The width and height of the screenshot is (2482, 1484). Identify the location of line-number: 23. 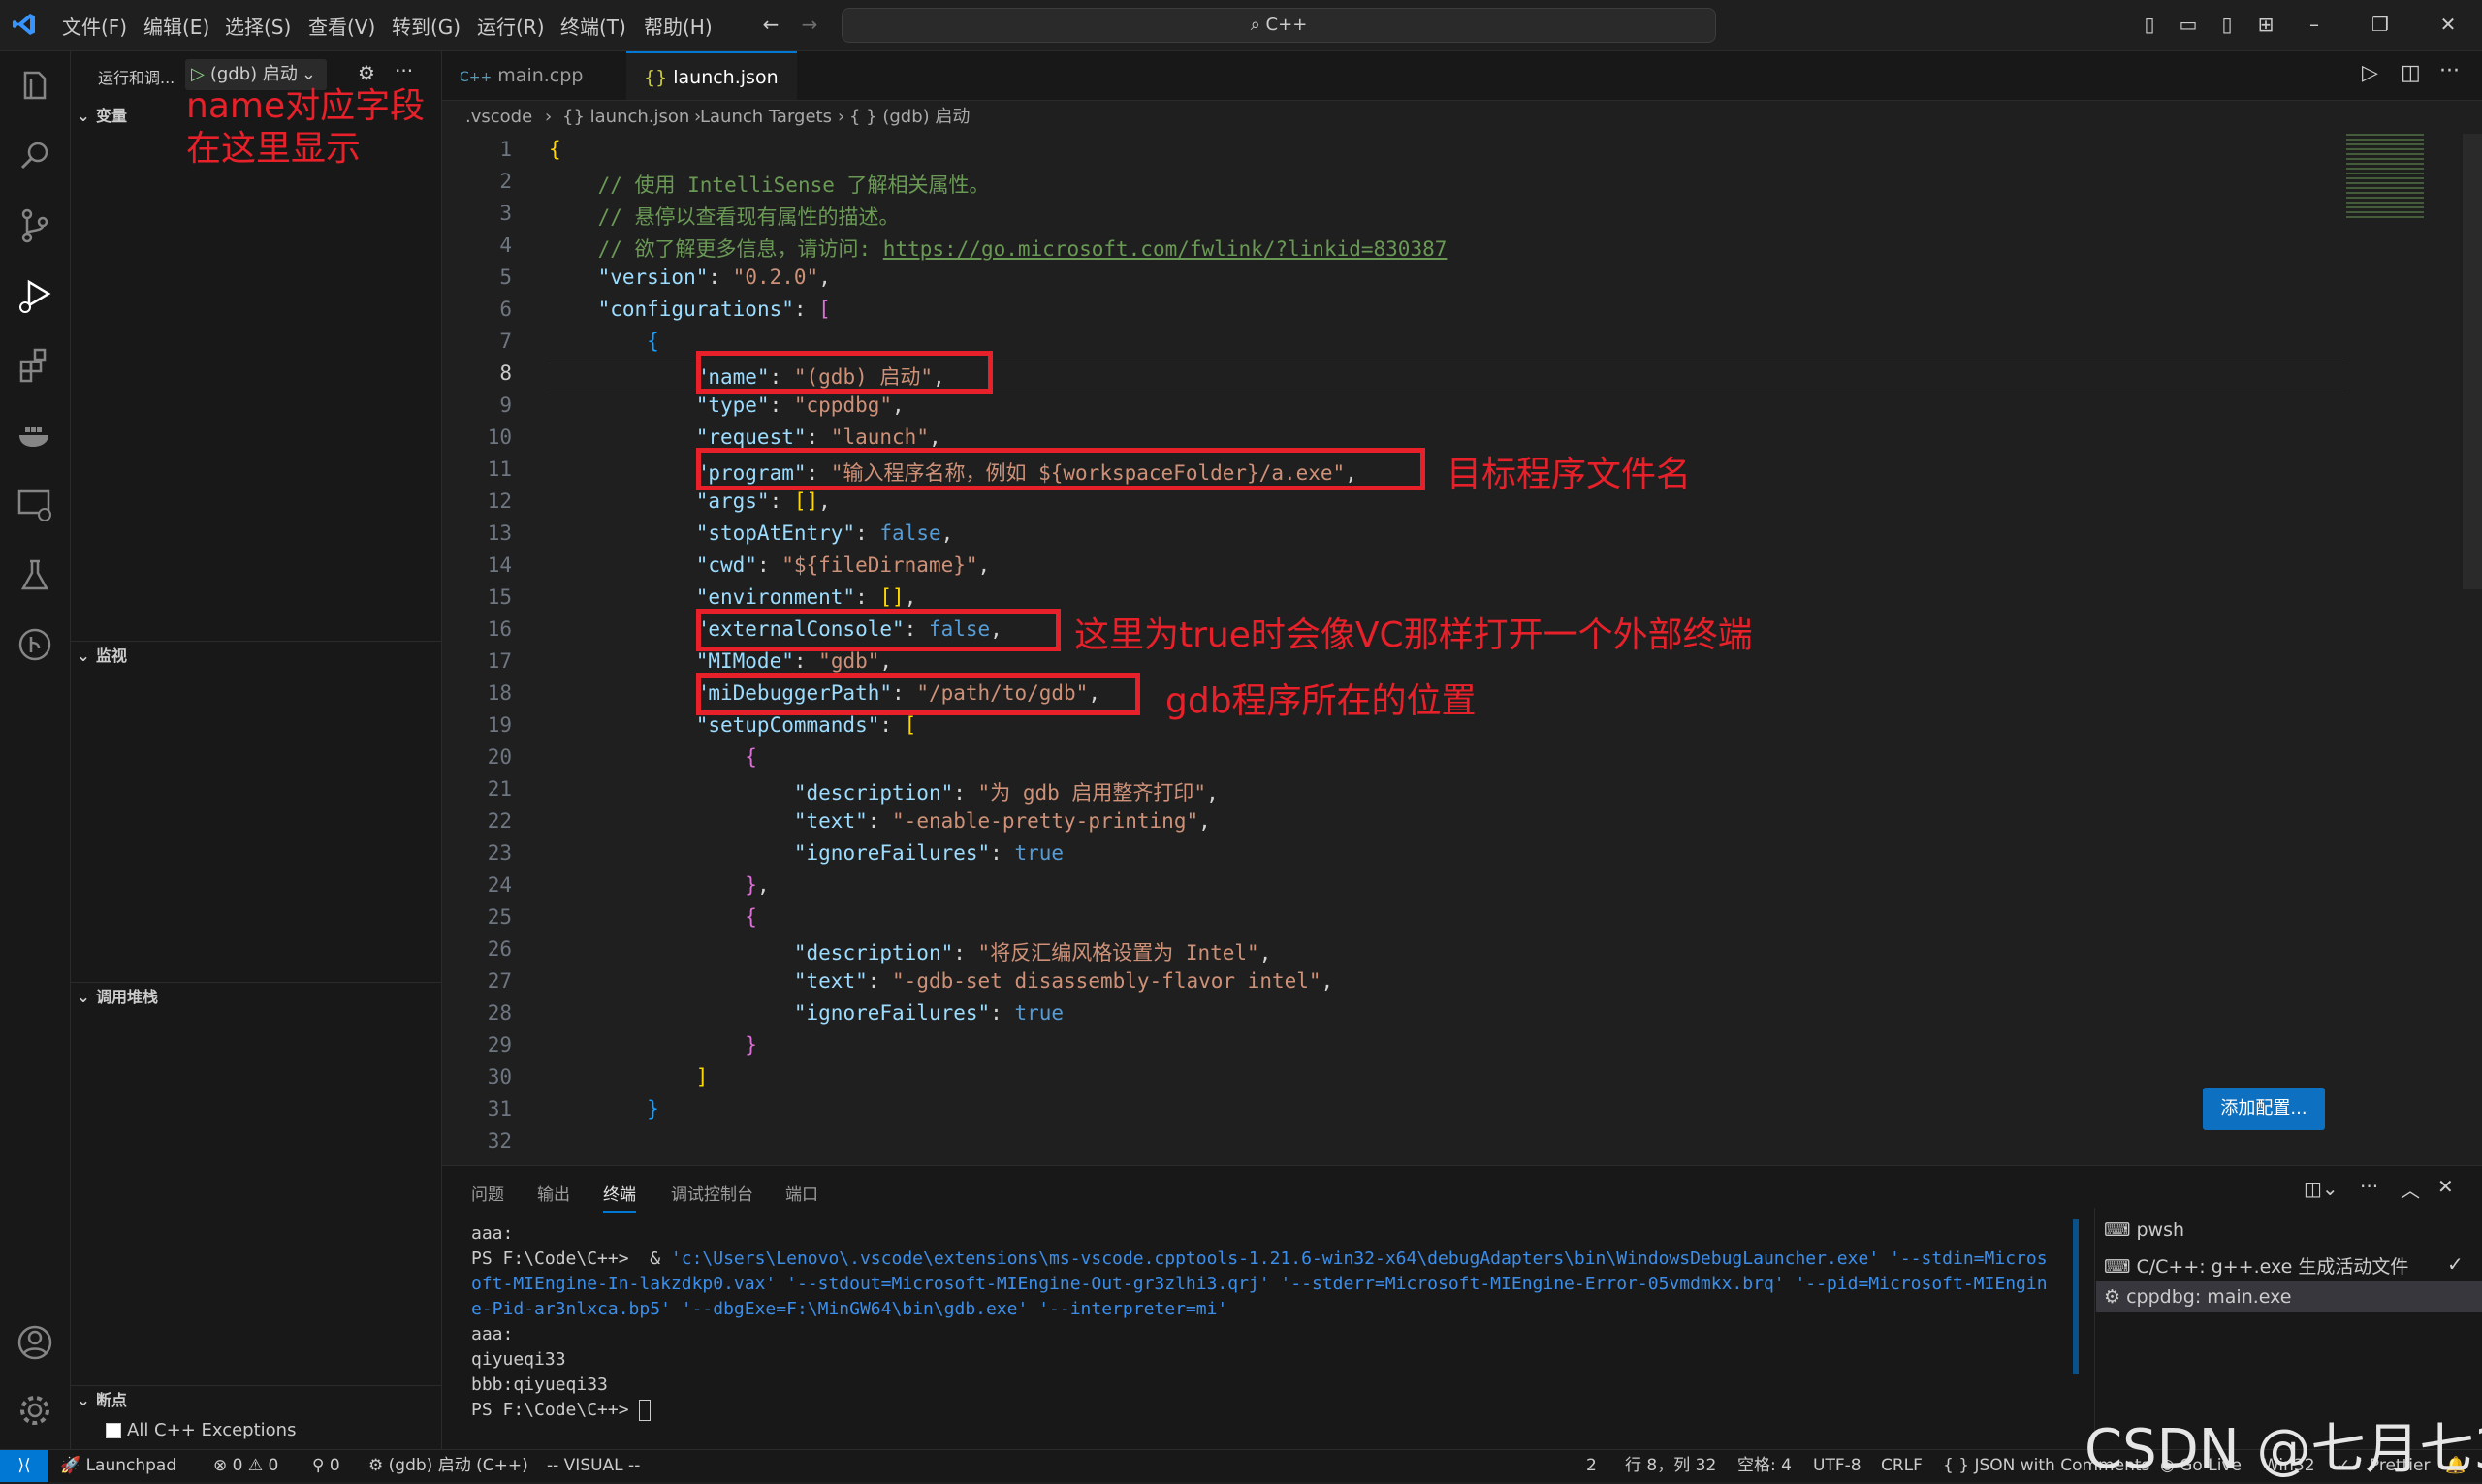
(477, 853).